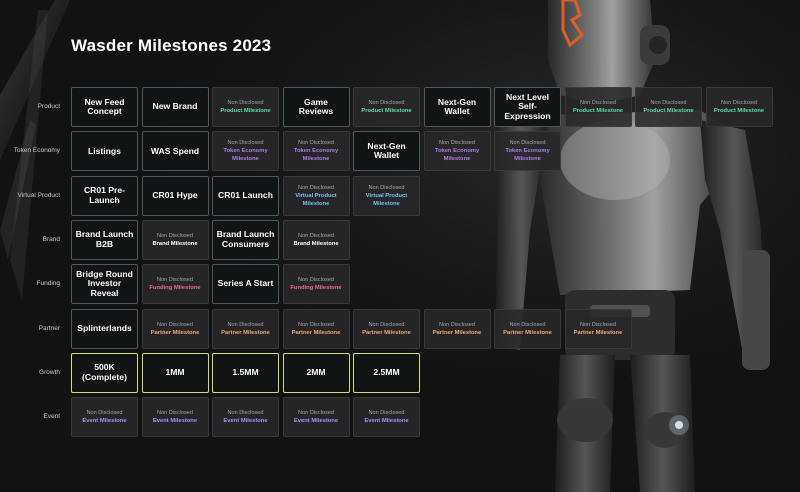  What do you see at coordinates (104, 239) in the screenshot?
I see `milestone-tile: Brand Launch B2B` at bounding box center [104, 239].